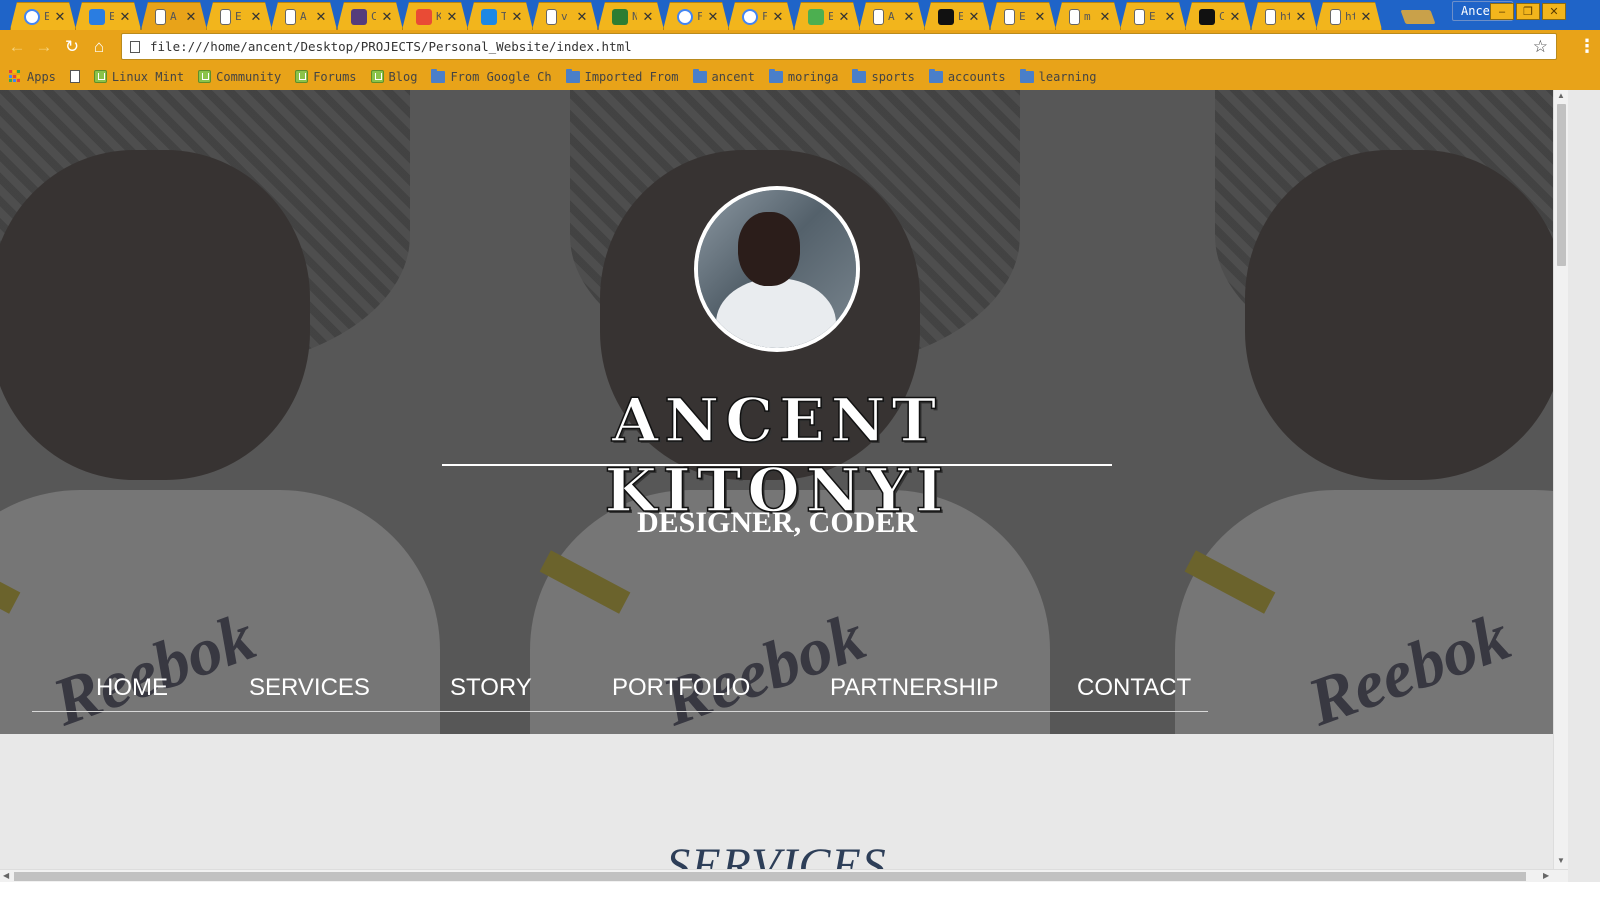 This screenshot has height=900, width=1600. I want to click on nav-services: SERVICES, so click(309, 688).